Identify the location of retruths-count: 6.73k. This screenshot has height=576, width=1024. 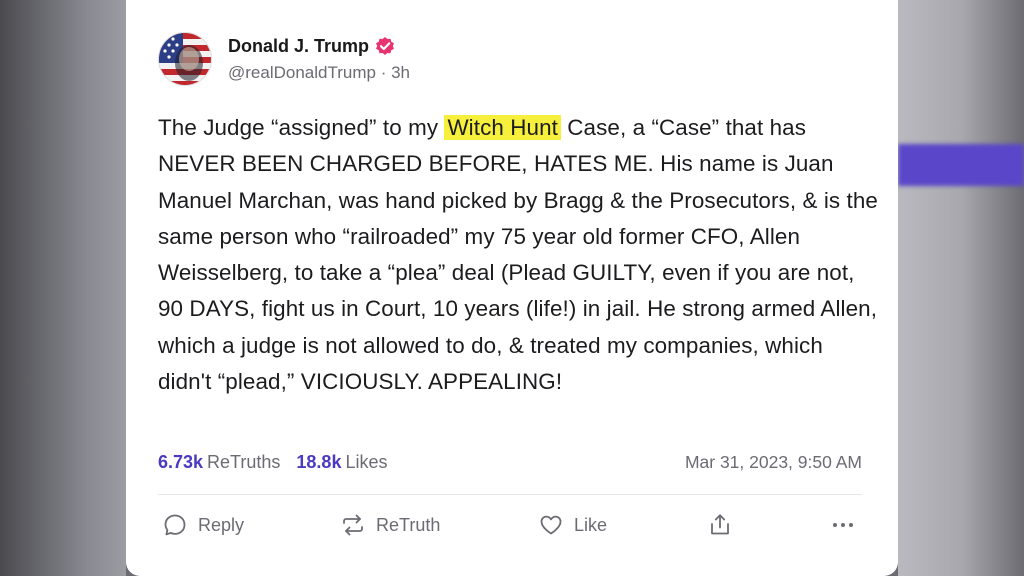
(180, 462).